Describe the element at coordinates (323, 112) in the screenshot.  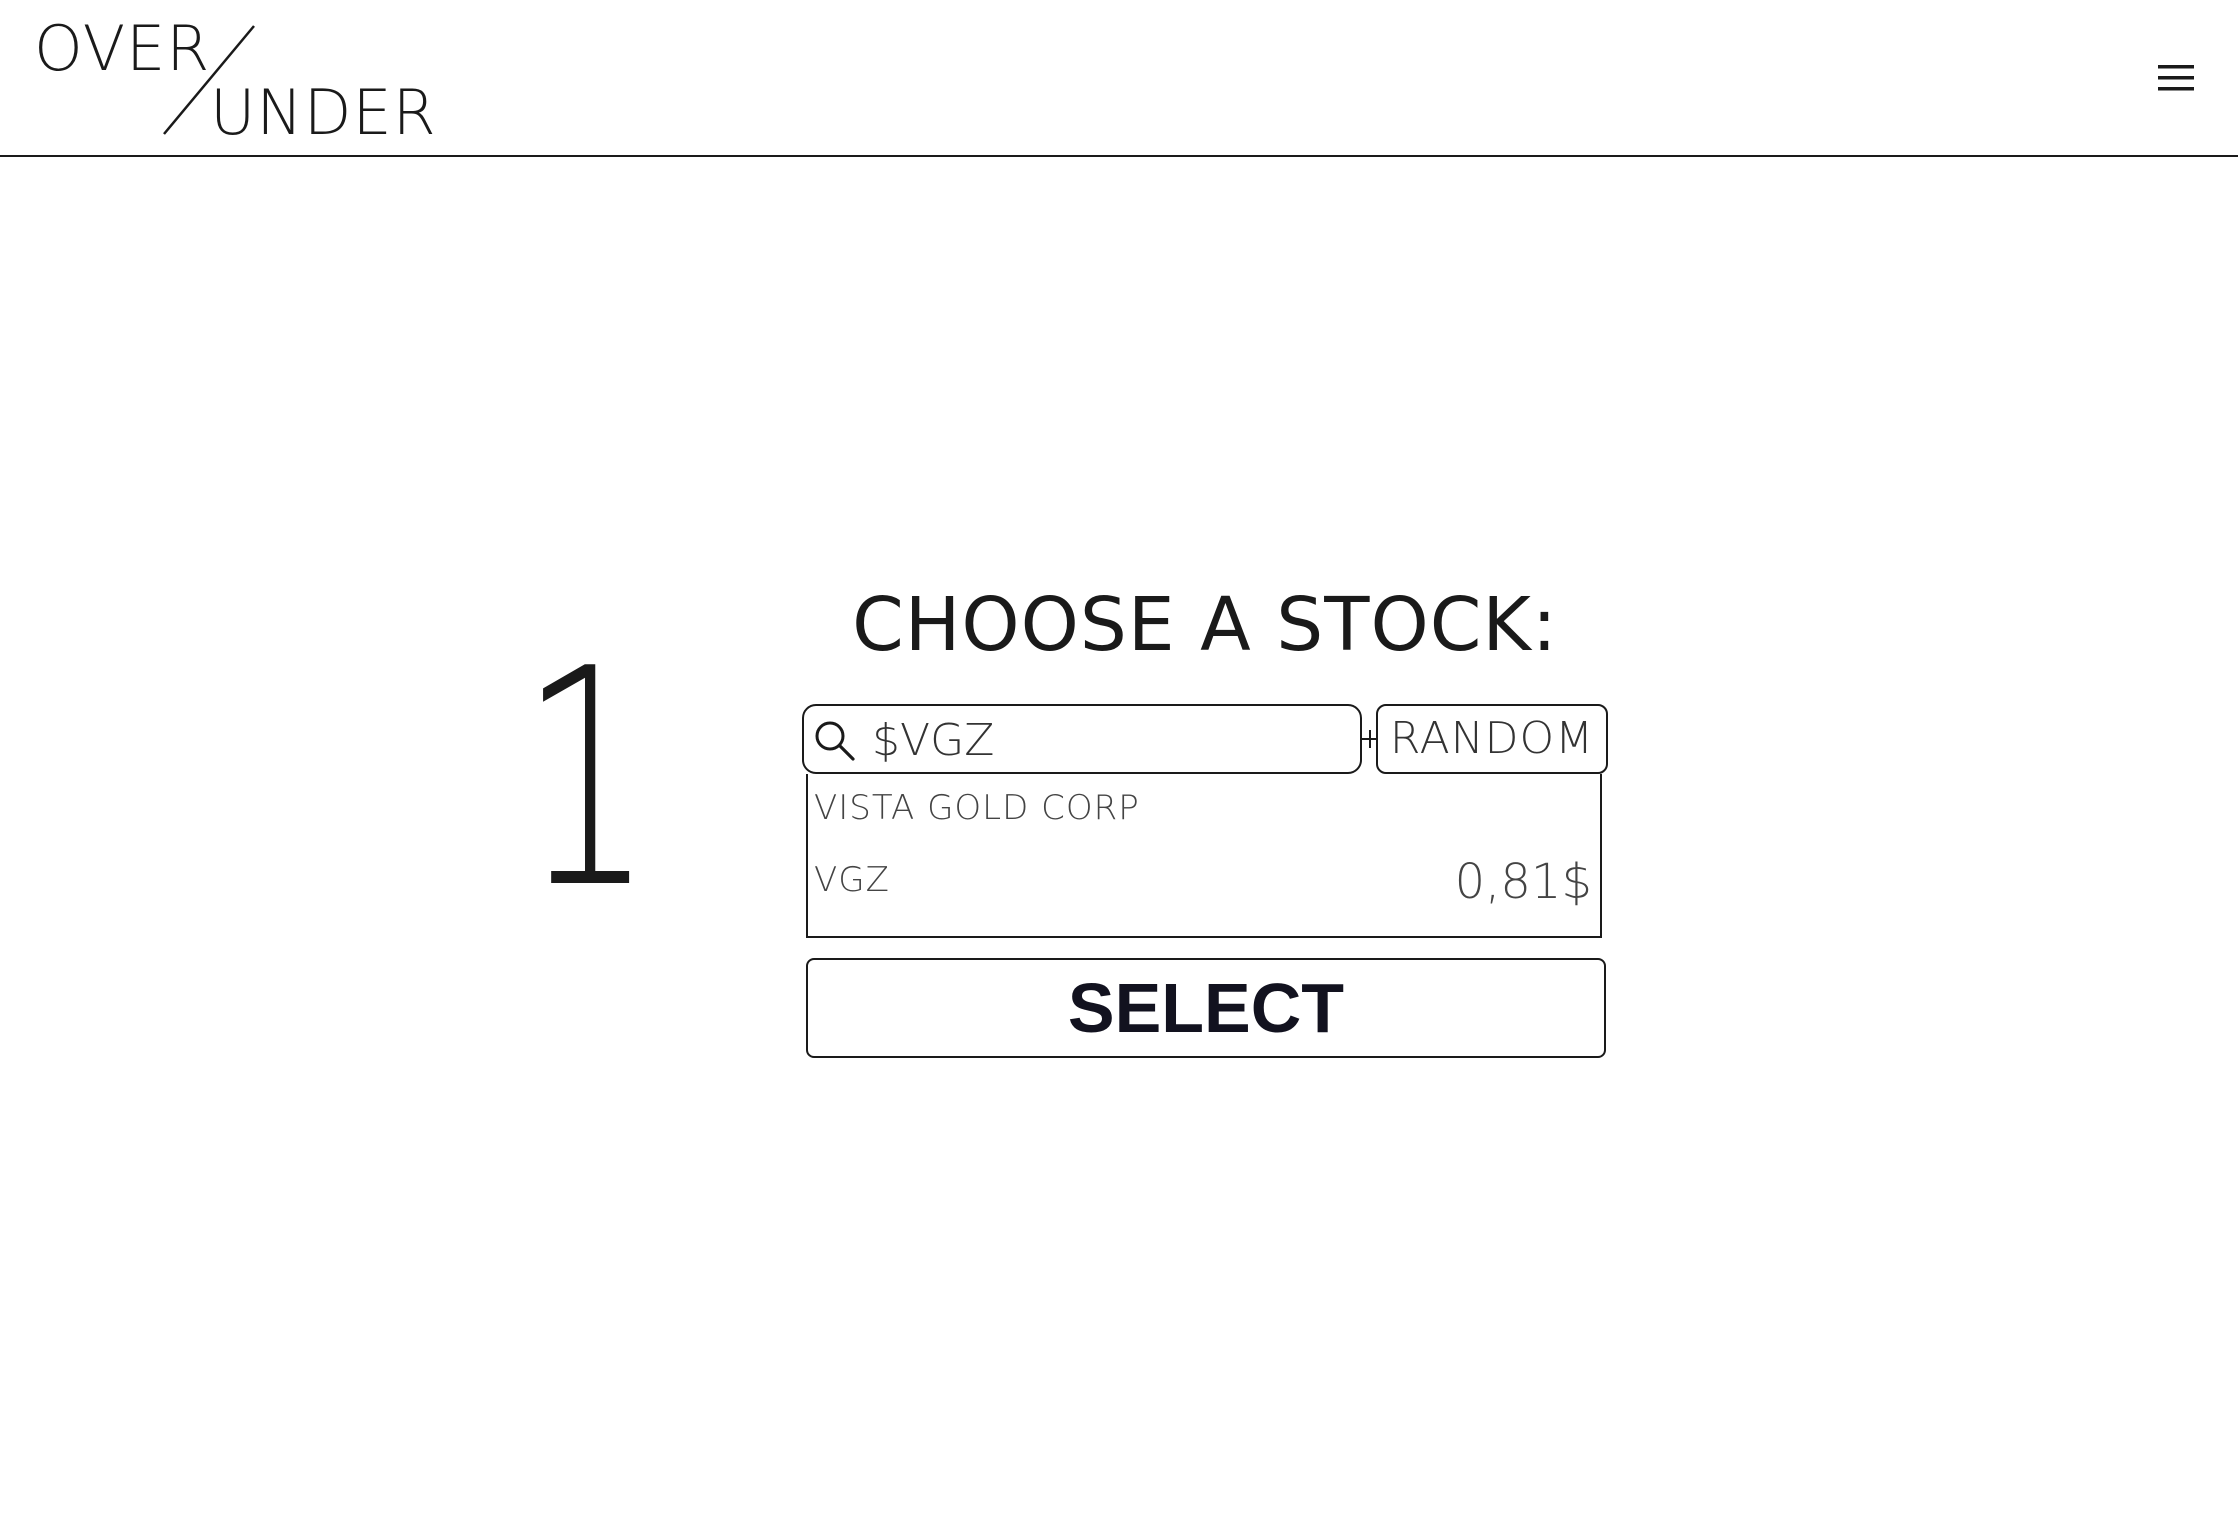
I see `logo-under-word: UNDER` at that location.